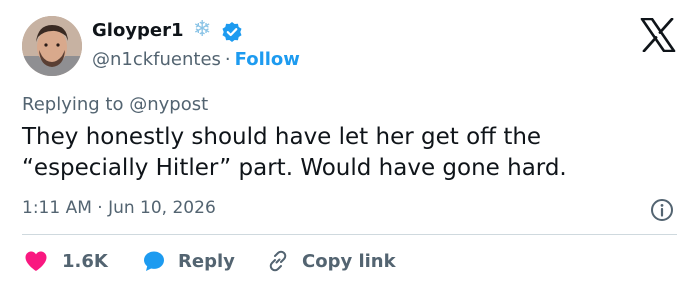 The image size is (700, 287). Describe the element at coordinates (658, 35) in the screenshot. I see `x-logo-icon` at that location.